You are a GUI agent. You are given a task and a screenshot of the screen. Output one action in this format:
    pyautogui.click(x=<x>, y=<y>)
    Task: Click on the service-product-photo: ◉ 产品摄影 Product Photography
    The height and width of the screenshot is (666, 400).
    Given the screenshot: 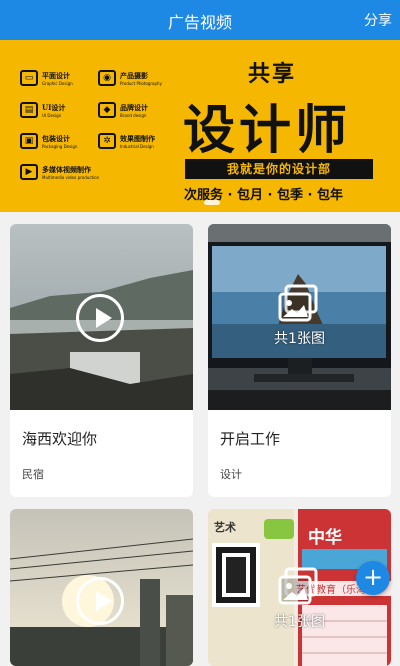 What is the action you would take?
    pyautogui.click(x=130, y=78)
    